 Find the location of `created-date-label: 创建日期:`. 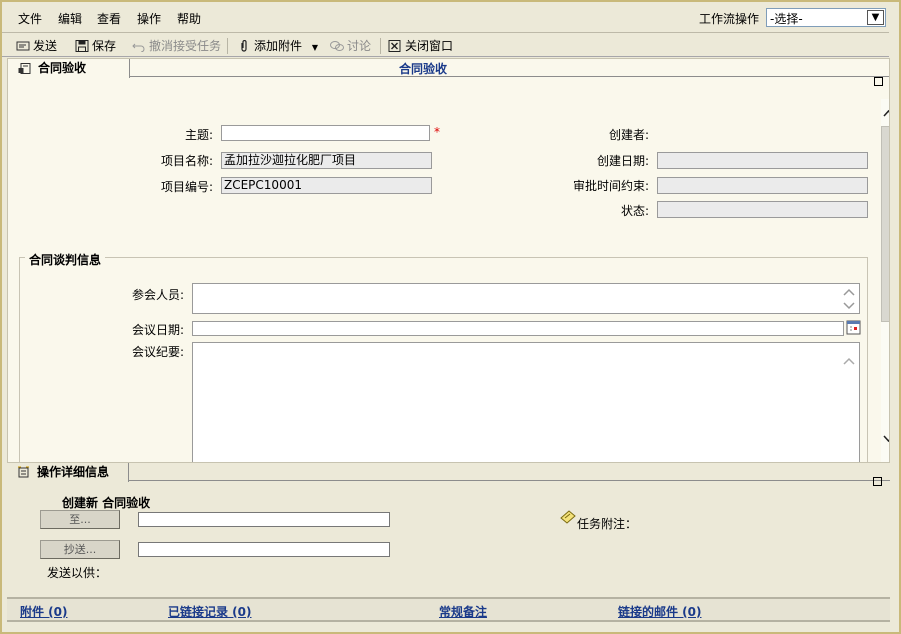

created-date-label: 创建日期: is located at coordinates (622, 161).